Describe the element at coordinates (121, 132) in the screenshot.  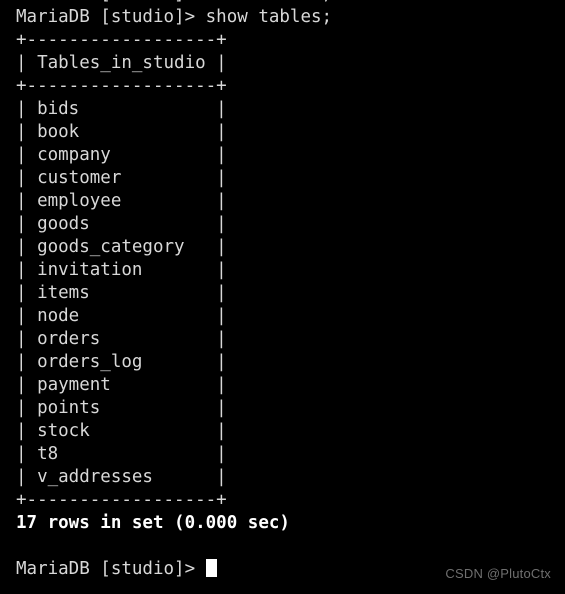
I see `table-row: | book |` at that location.